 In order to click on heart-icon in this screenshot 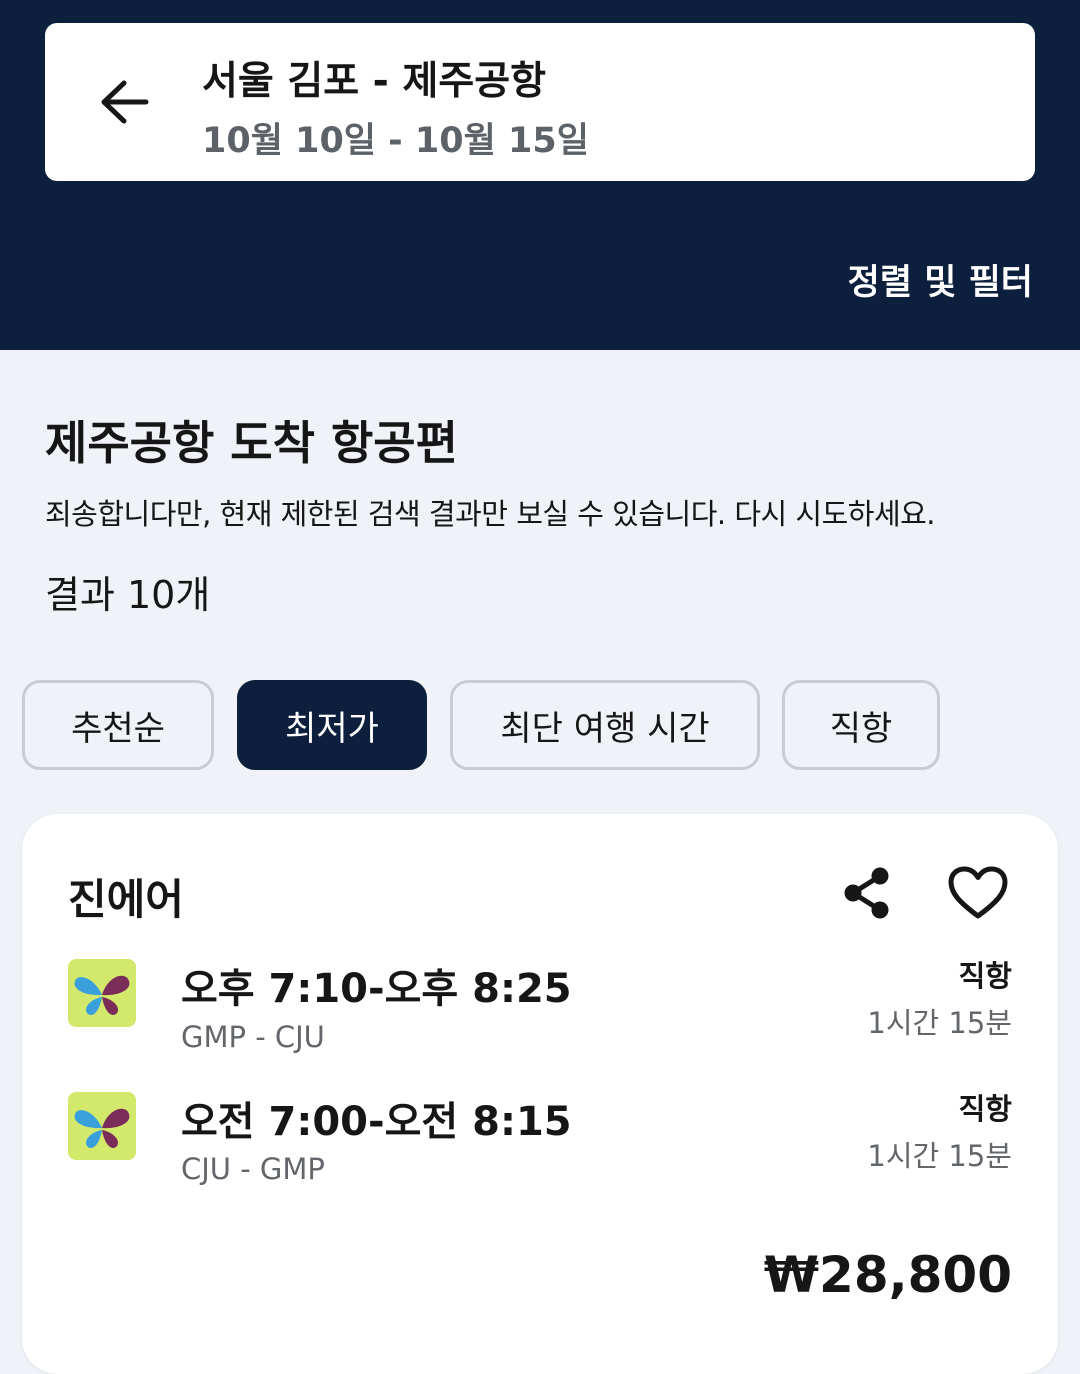, I will do `click(978, 892)`.